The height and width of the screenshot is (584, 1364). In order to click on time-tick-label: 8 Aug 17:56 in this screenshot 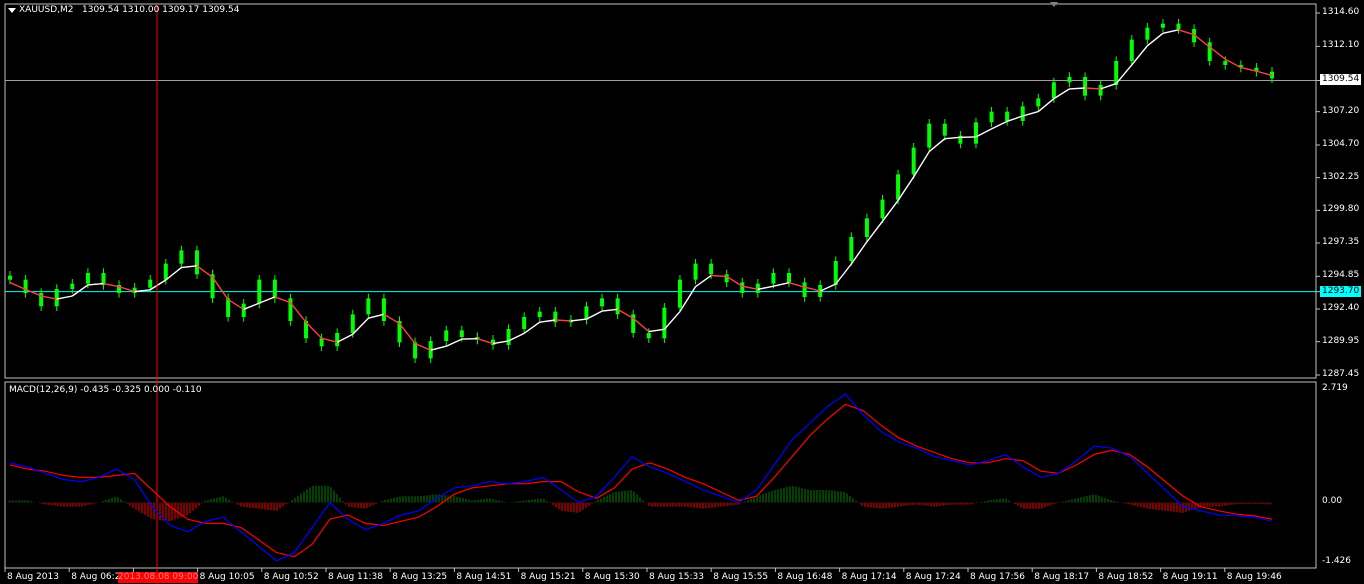, I will do `click(997, 577)`.